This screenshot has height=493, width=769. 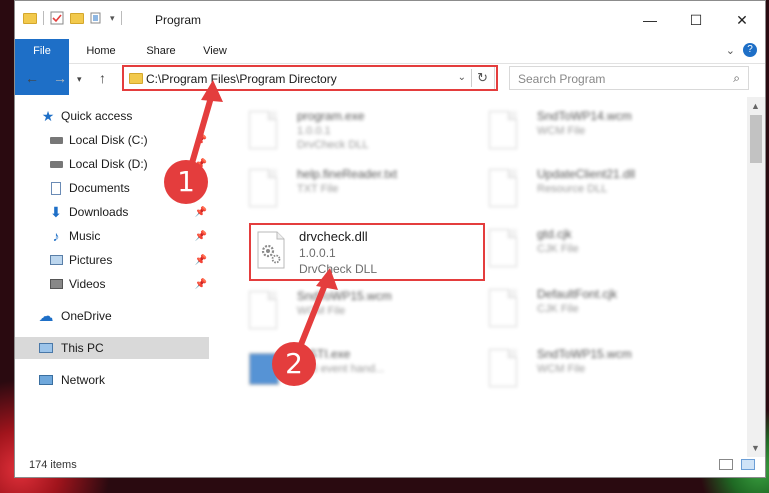 I want to click on annotation-arrows, so click(x=262, y=217).